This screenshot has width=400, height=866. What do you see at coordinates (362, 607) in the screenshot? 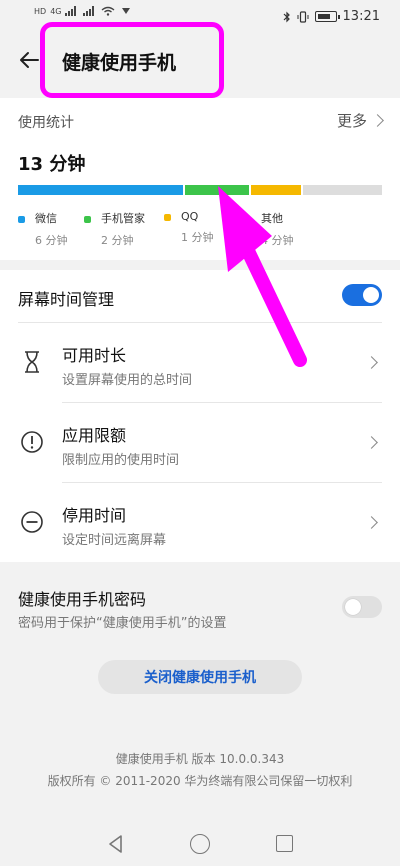
I see `password-toggle` at bounding box center [362, 607].